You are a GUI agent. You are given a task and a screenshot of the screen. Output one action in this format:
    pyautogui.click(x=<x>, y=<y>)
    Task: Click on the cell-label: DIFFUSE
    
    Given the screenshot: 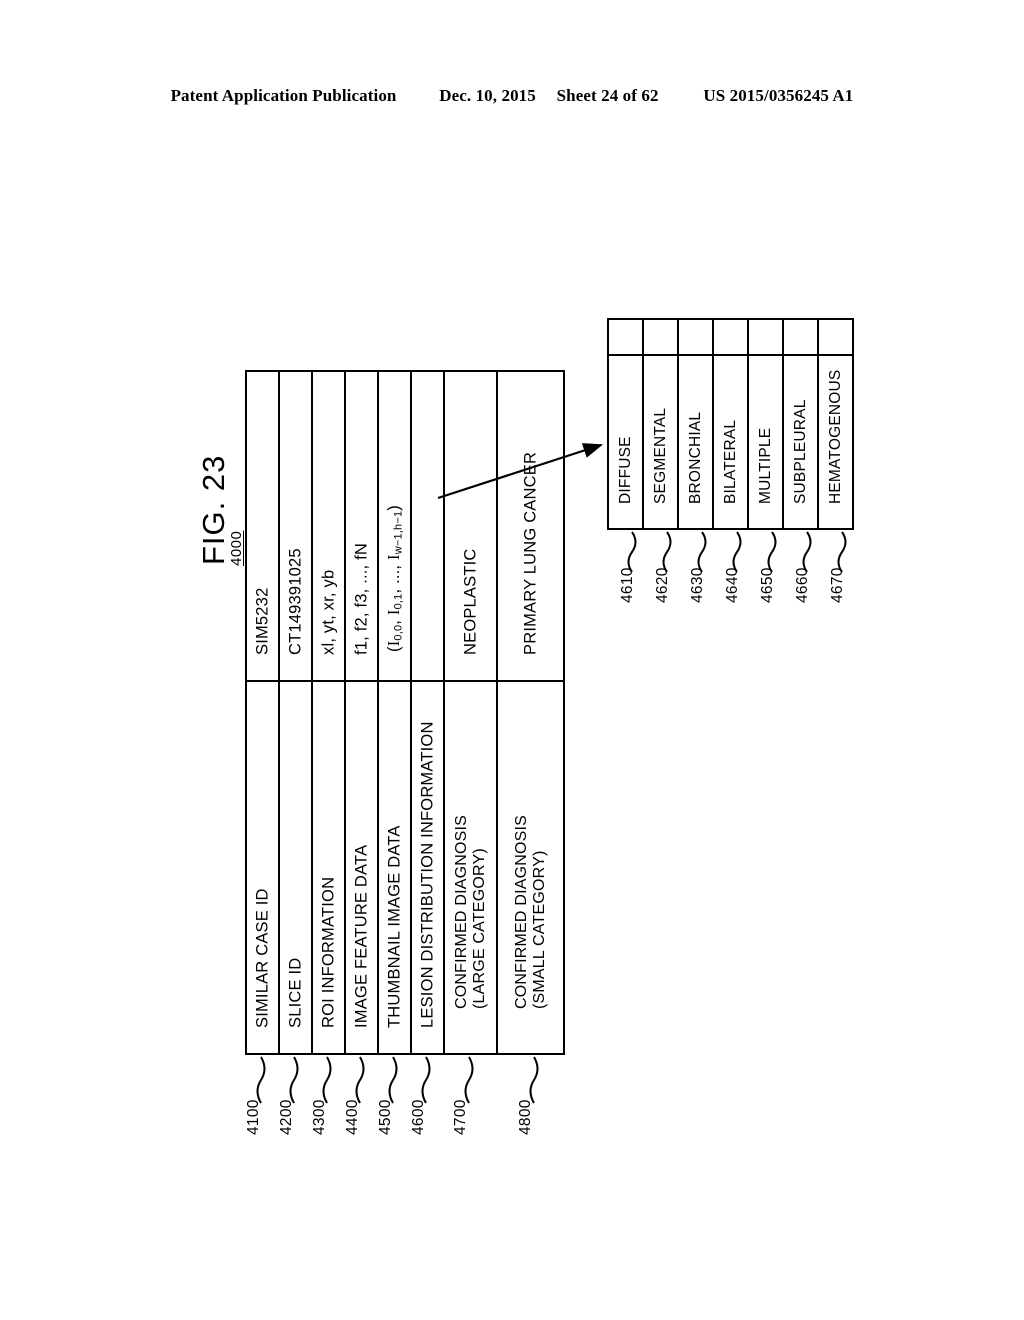 What is the action you would take?
    pyautogui.click(x=625, y=442)
    